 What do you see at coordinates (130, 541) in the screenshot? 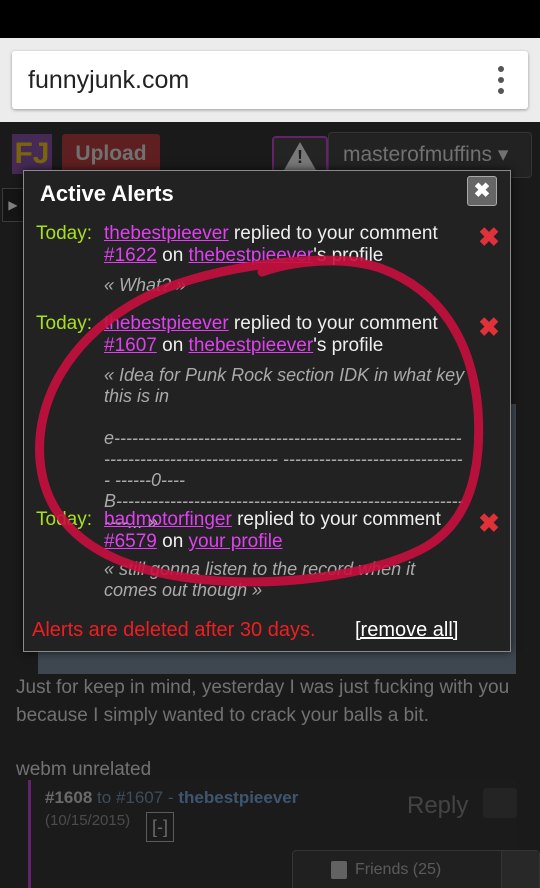
I see `alert-comment-link: #6579` at bounding box center [130, 541].